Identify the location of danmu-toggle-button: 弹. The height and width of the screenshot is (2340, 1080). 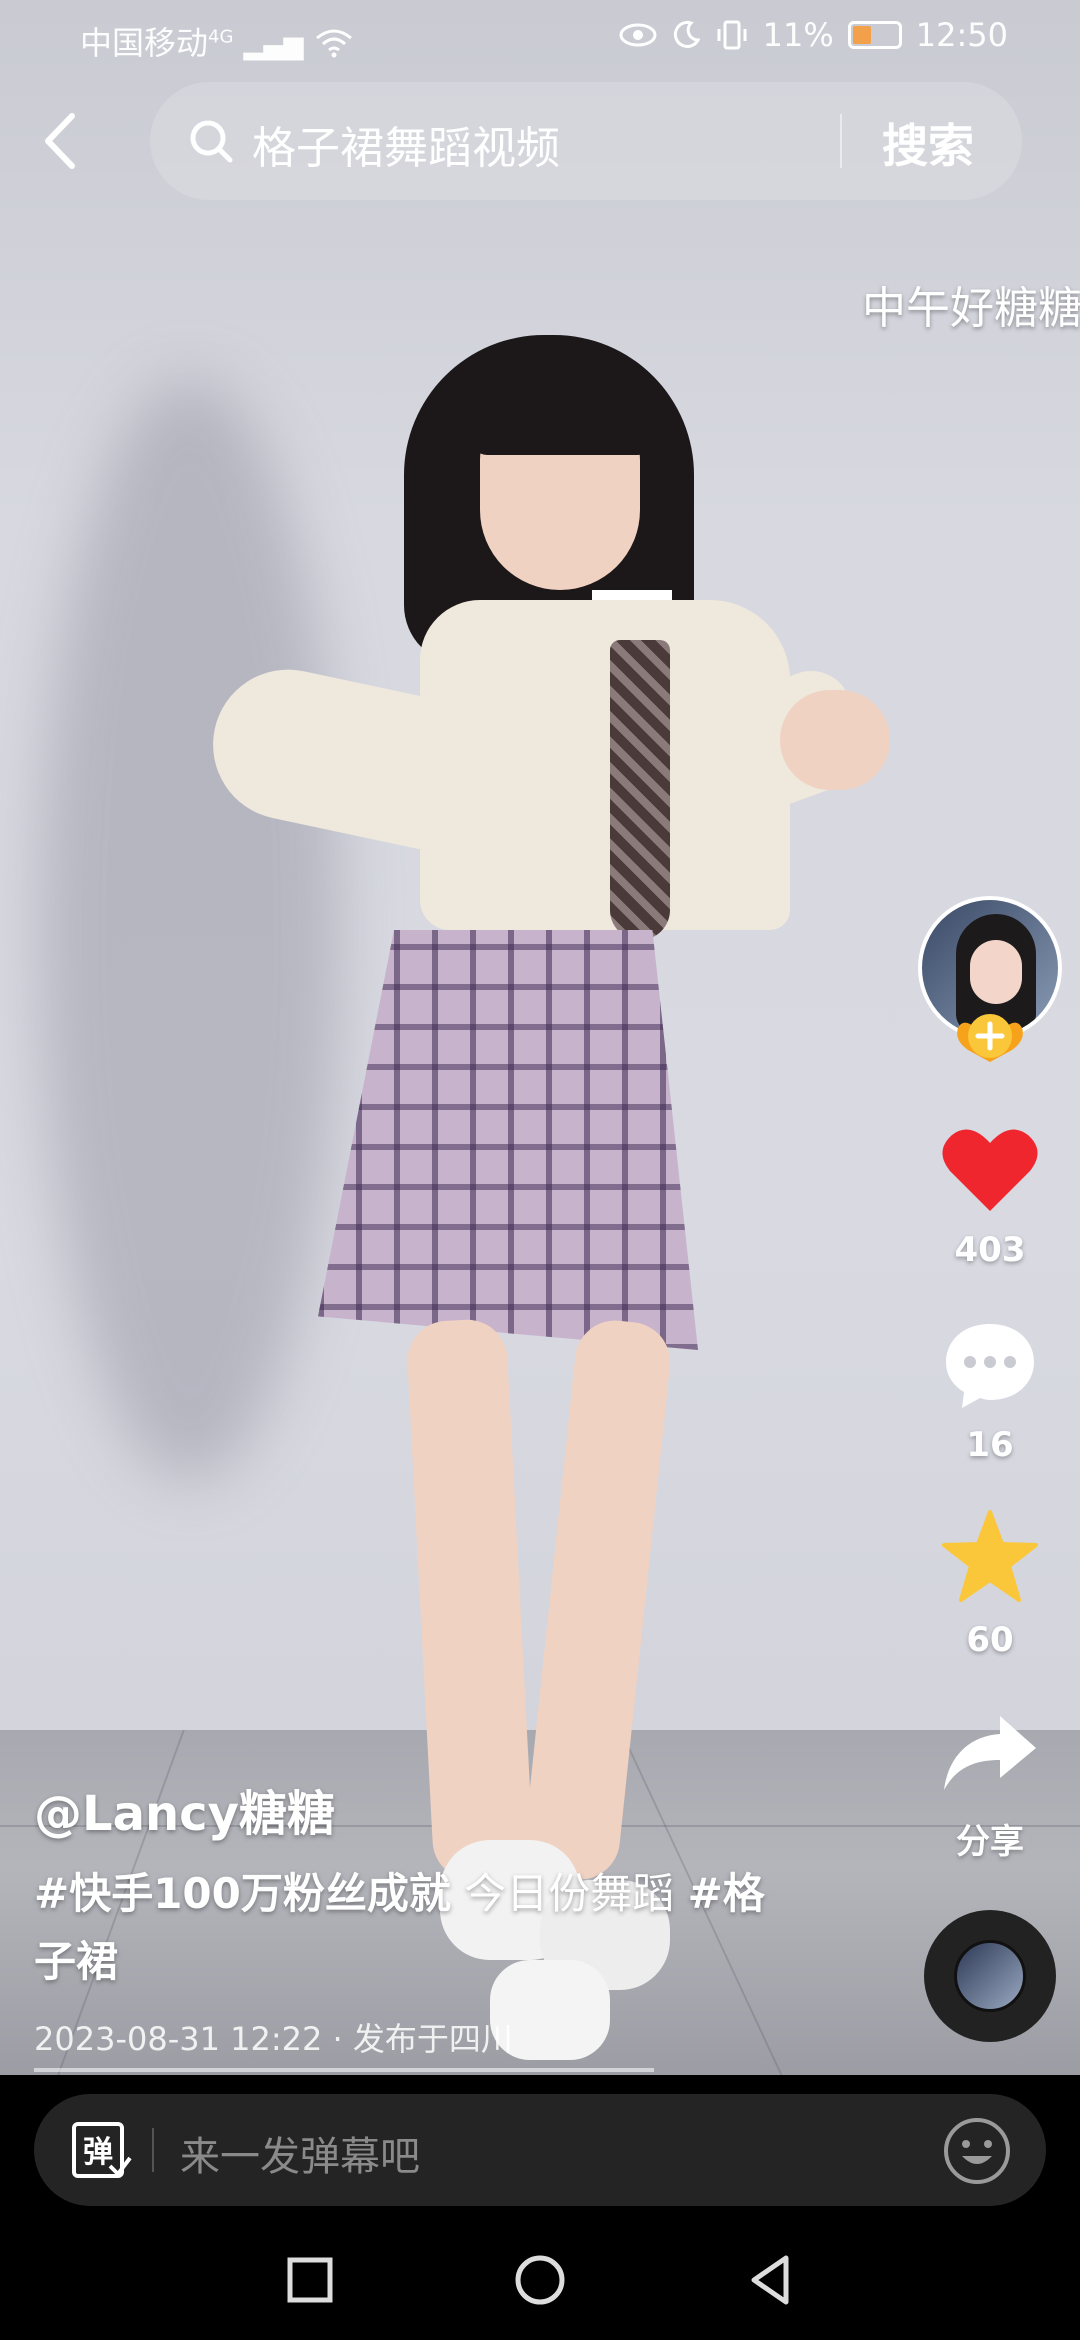
(101, 2151).